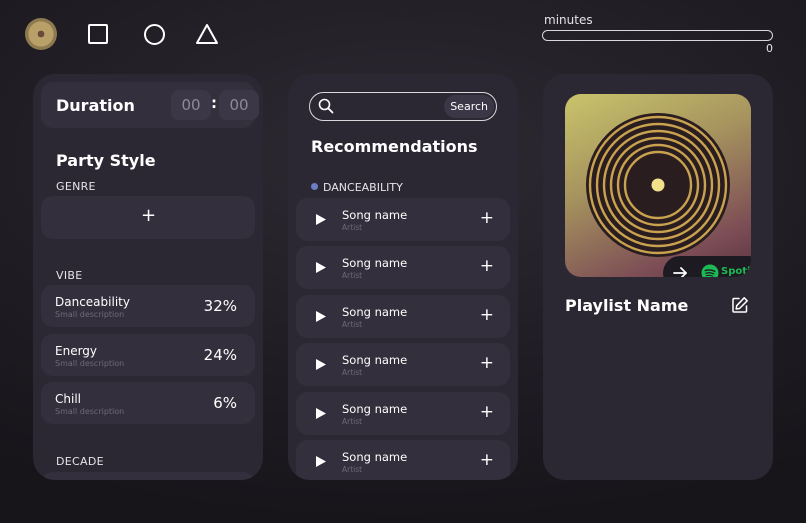  Describe the element at coordinates (69, 275) in the screenshot. I see `vibe-label: VIBE` at that location.